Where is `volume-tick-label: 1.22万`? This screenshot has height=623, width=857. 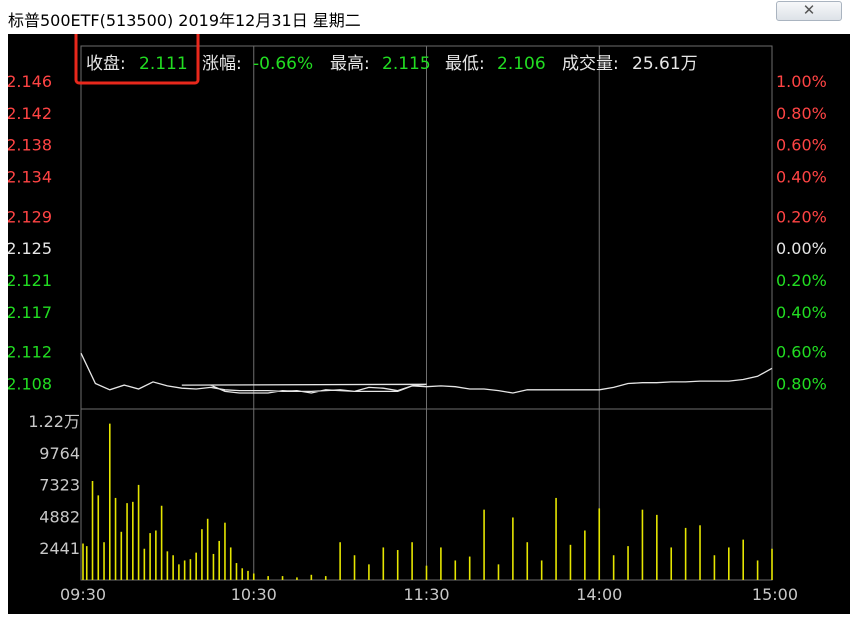 volume-tick-label: 1.22万 is located at coordinates (54, 421).